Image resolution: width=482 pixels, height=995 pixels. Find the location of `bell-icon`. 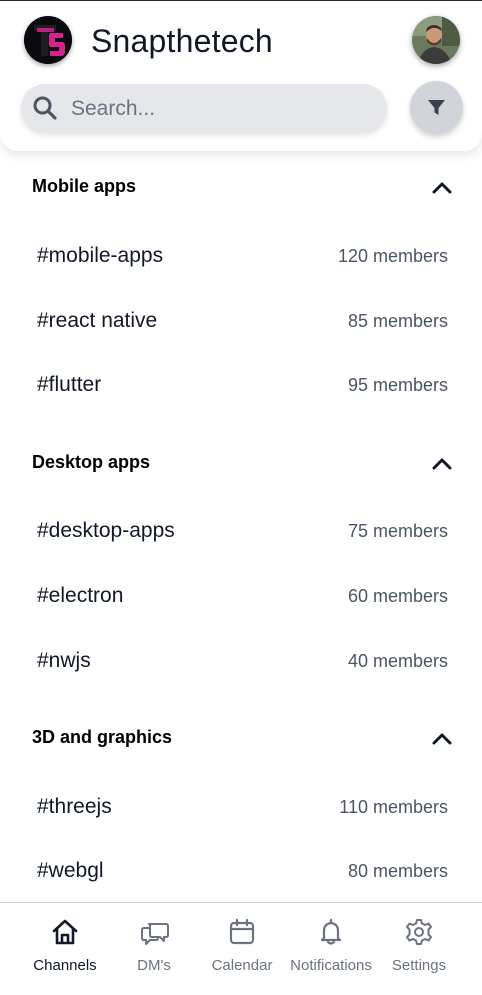

bell-icon is located at coordinates (331, 931).